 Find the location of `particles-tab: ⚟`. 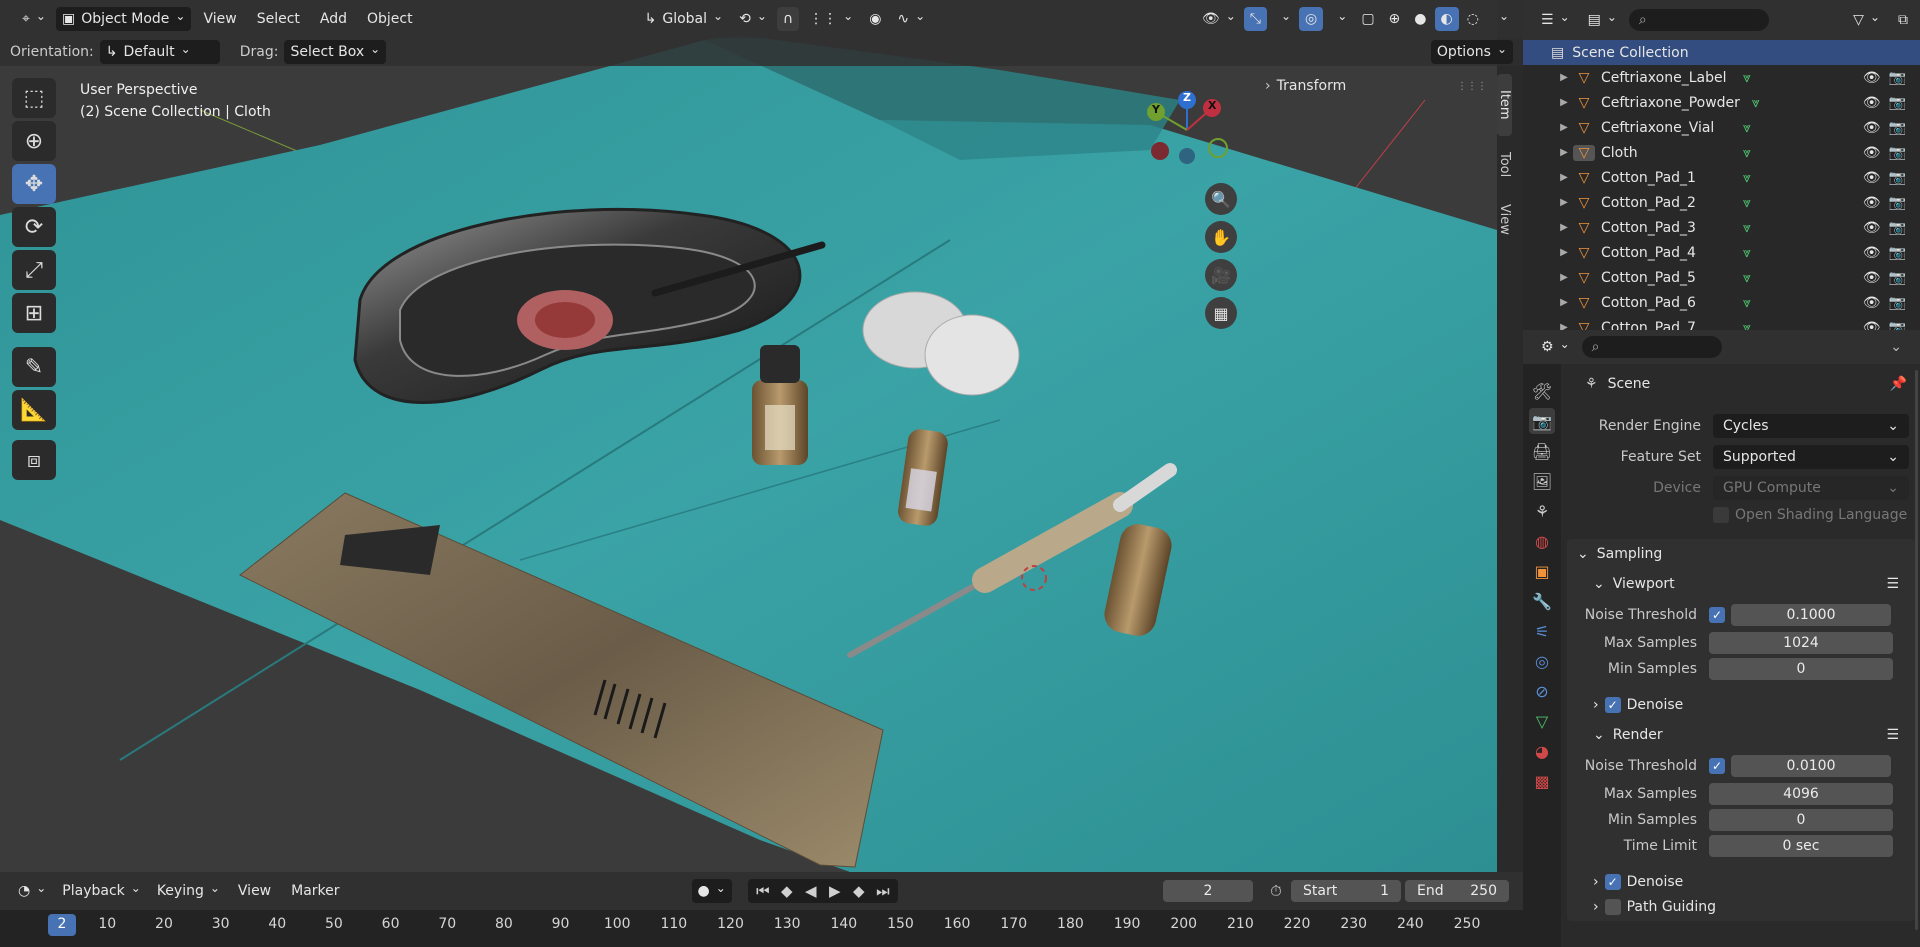

particles-tab: ⚟ is located at coordinates (1542, 631).